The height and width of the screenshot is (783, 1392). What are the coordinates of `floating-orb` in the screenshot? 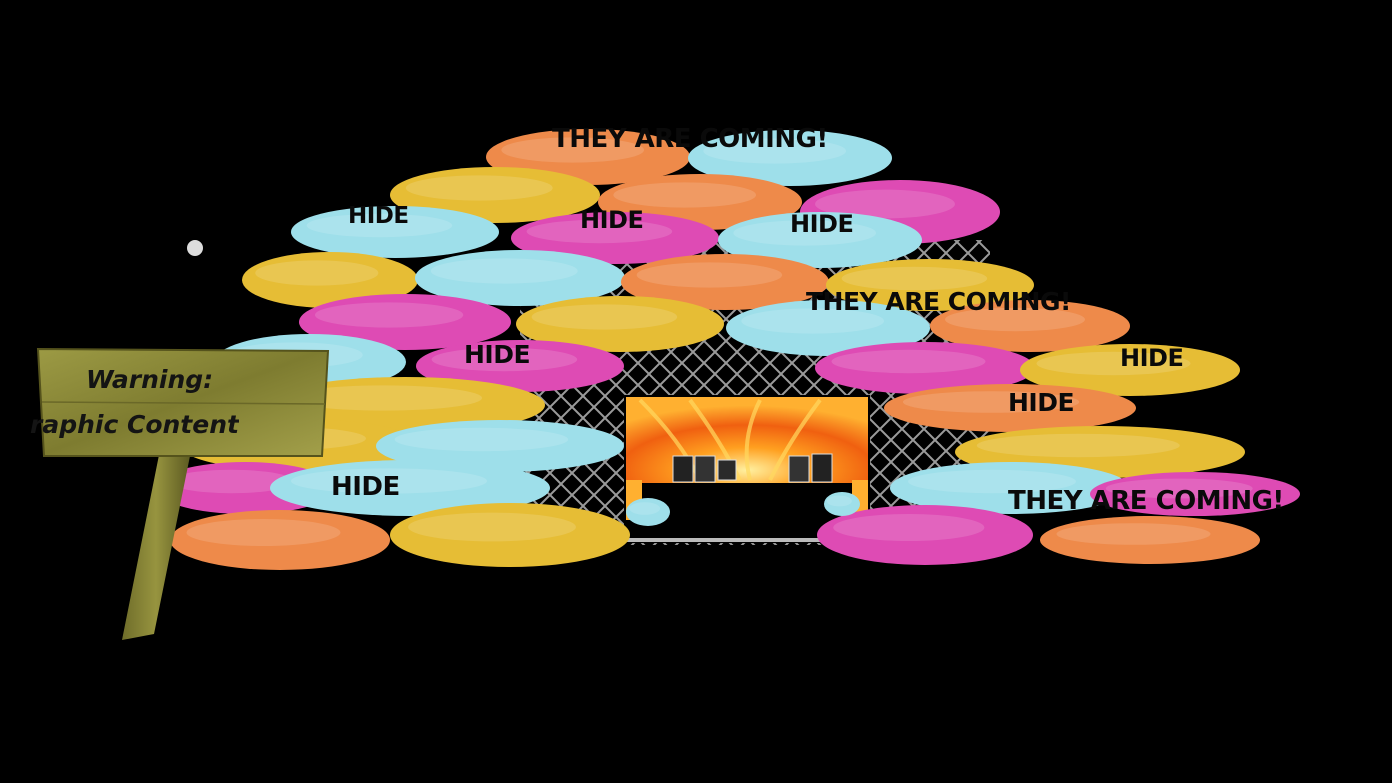 It's located at (195, 248).